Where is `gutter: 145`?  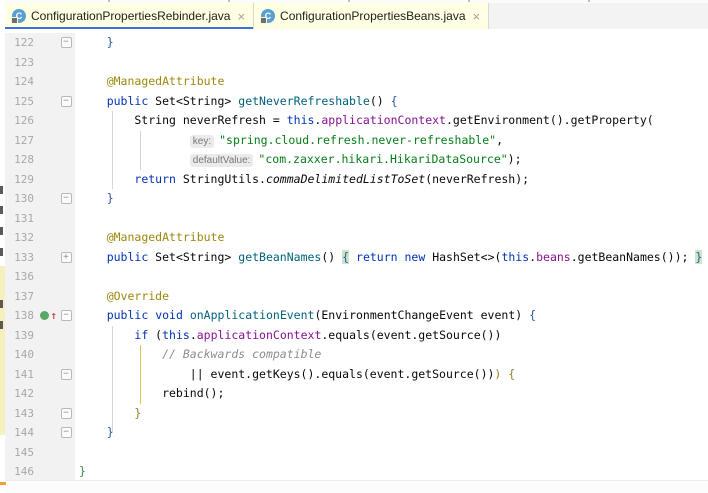 gutter: 145 is located at coordinates (37, 452).